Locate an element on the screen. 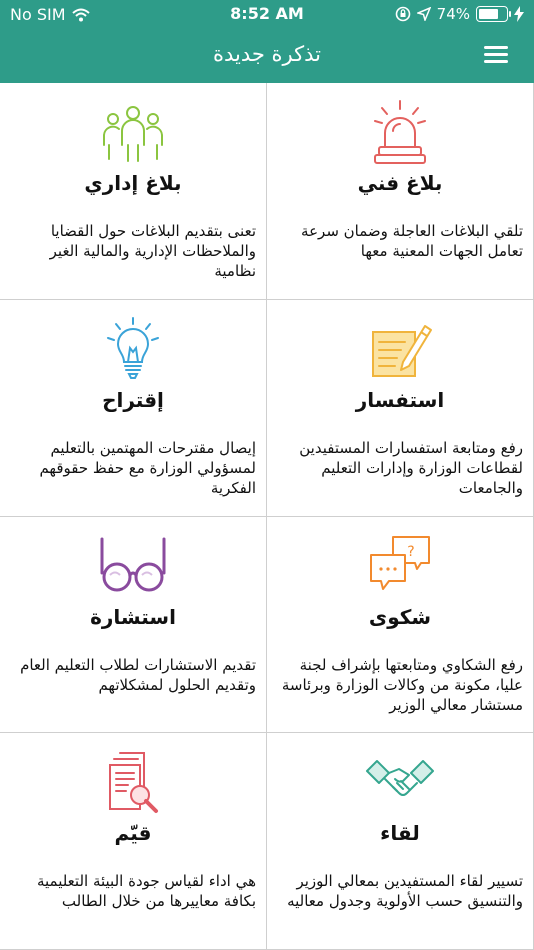 This screenshot has width=534, height=950. card-title: بلاغ فني is located at coordinates (400, 183).